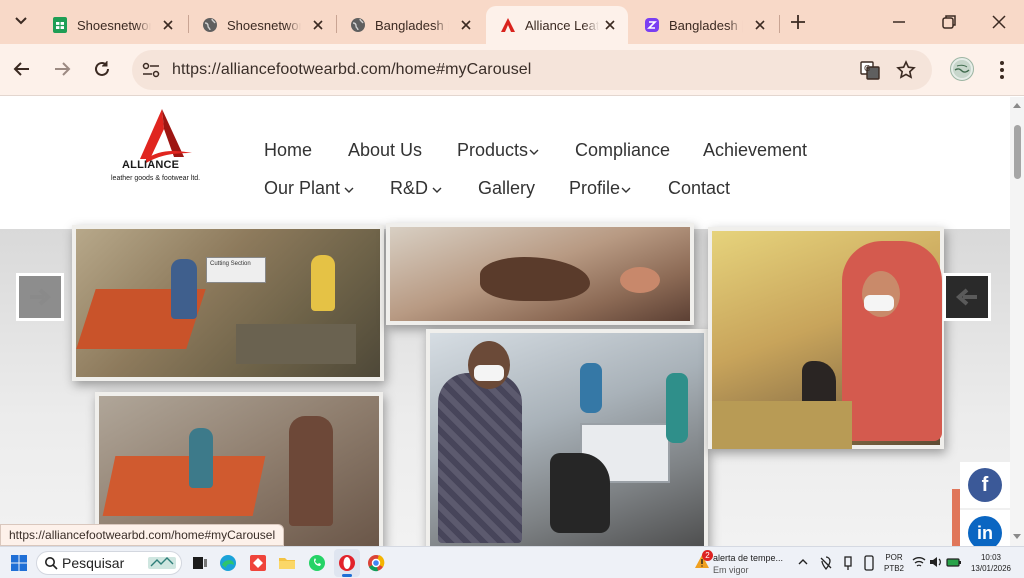  I want to click on search-icon, so click(51, 563).